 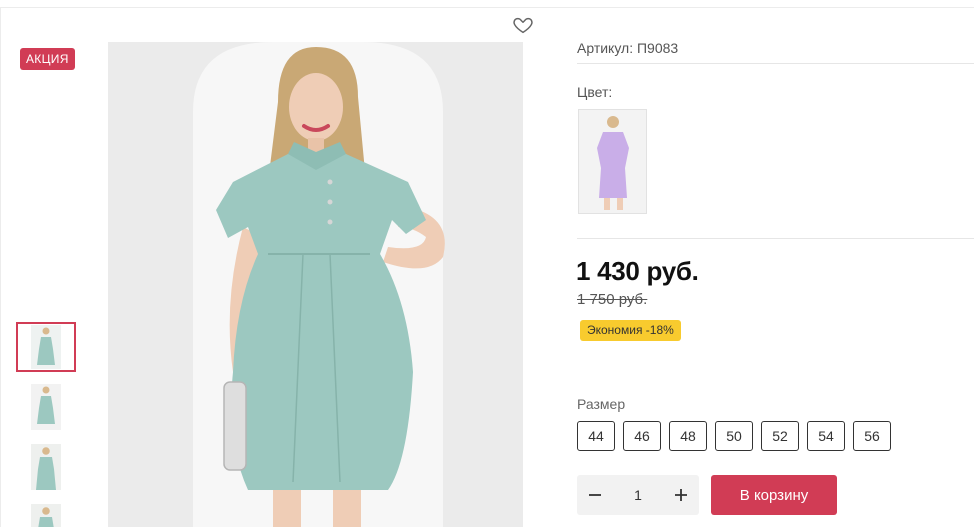 I want to click on color-swatch-lavender, so click(x=612, y=161).